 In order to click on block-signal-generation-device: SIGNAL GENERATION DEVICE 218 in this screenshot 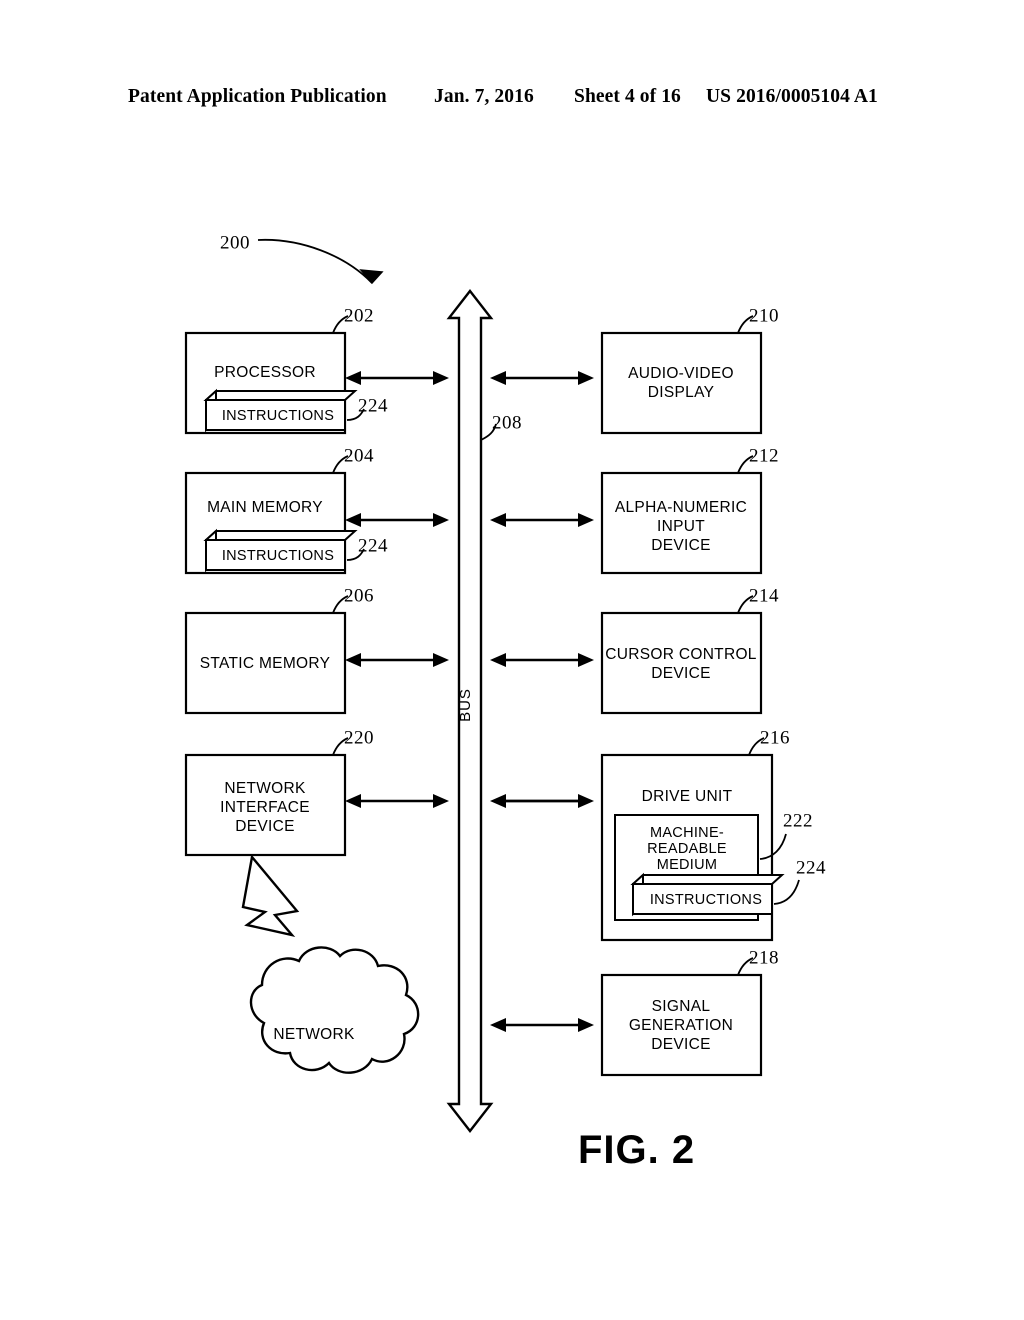, I will do `click(689, 1012)`.